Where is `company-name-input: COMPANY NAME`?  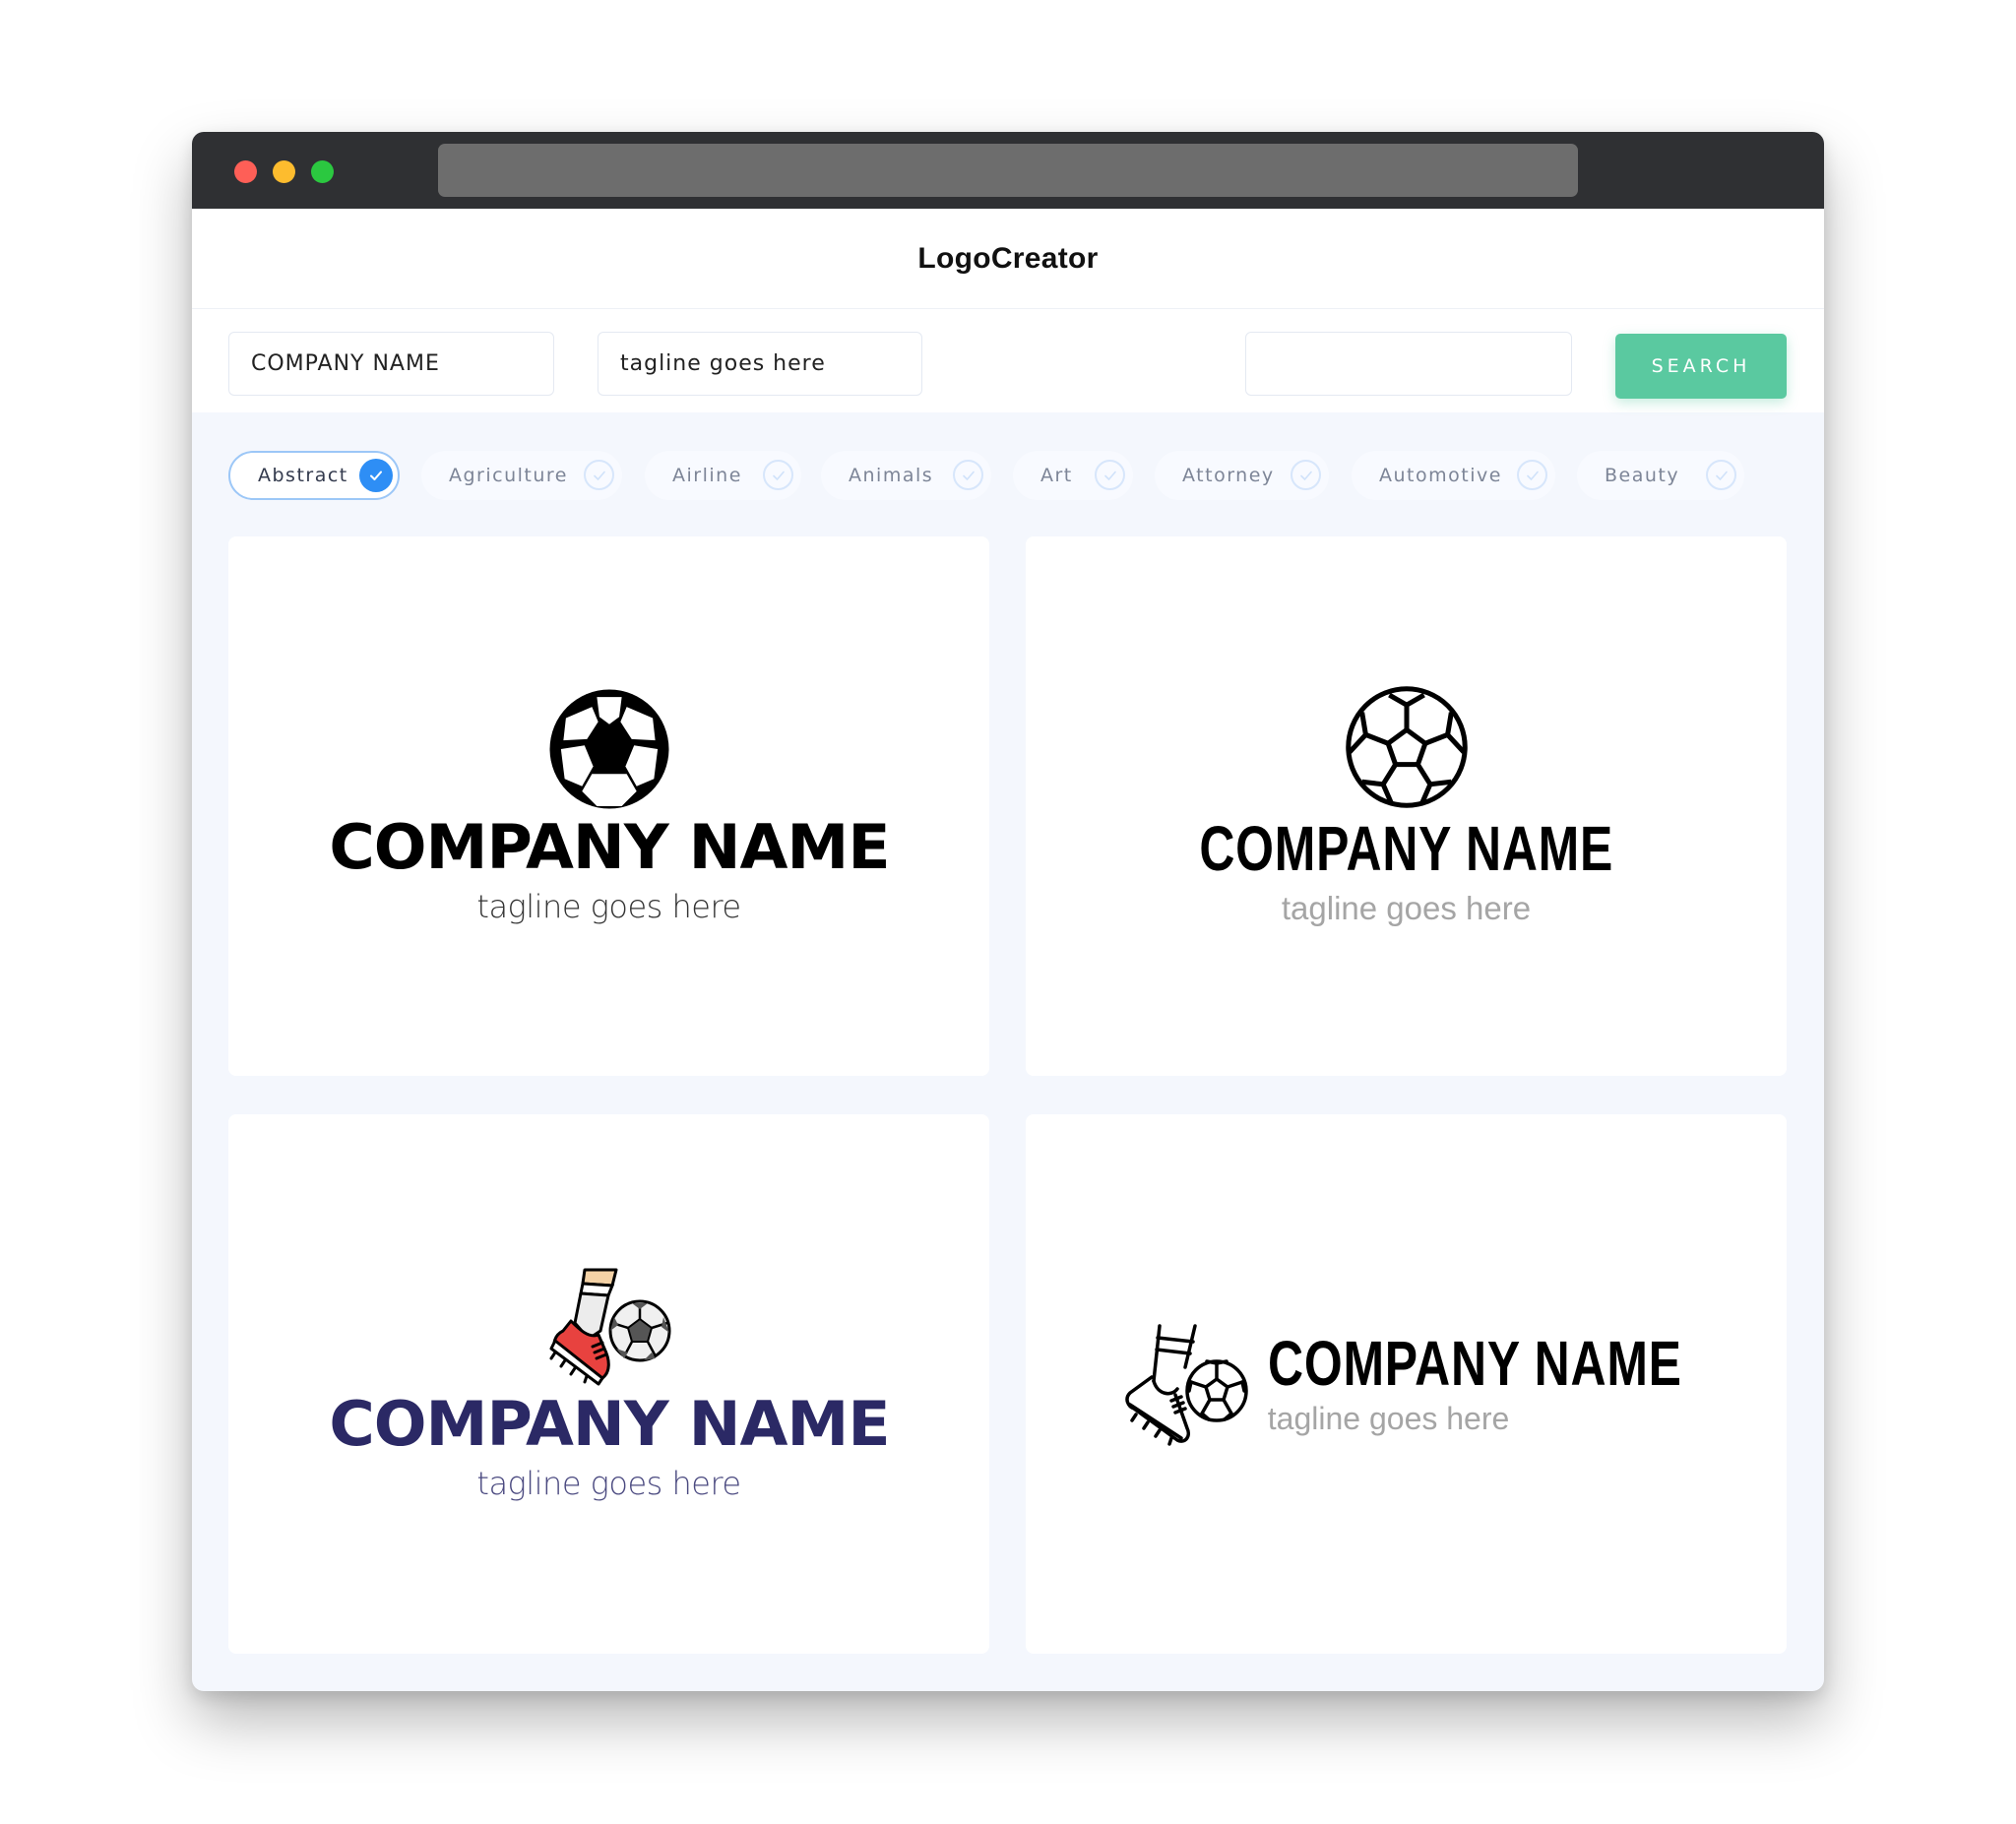
company-name-input: COMPANY NAME is located at coordinates (391, 364).